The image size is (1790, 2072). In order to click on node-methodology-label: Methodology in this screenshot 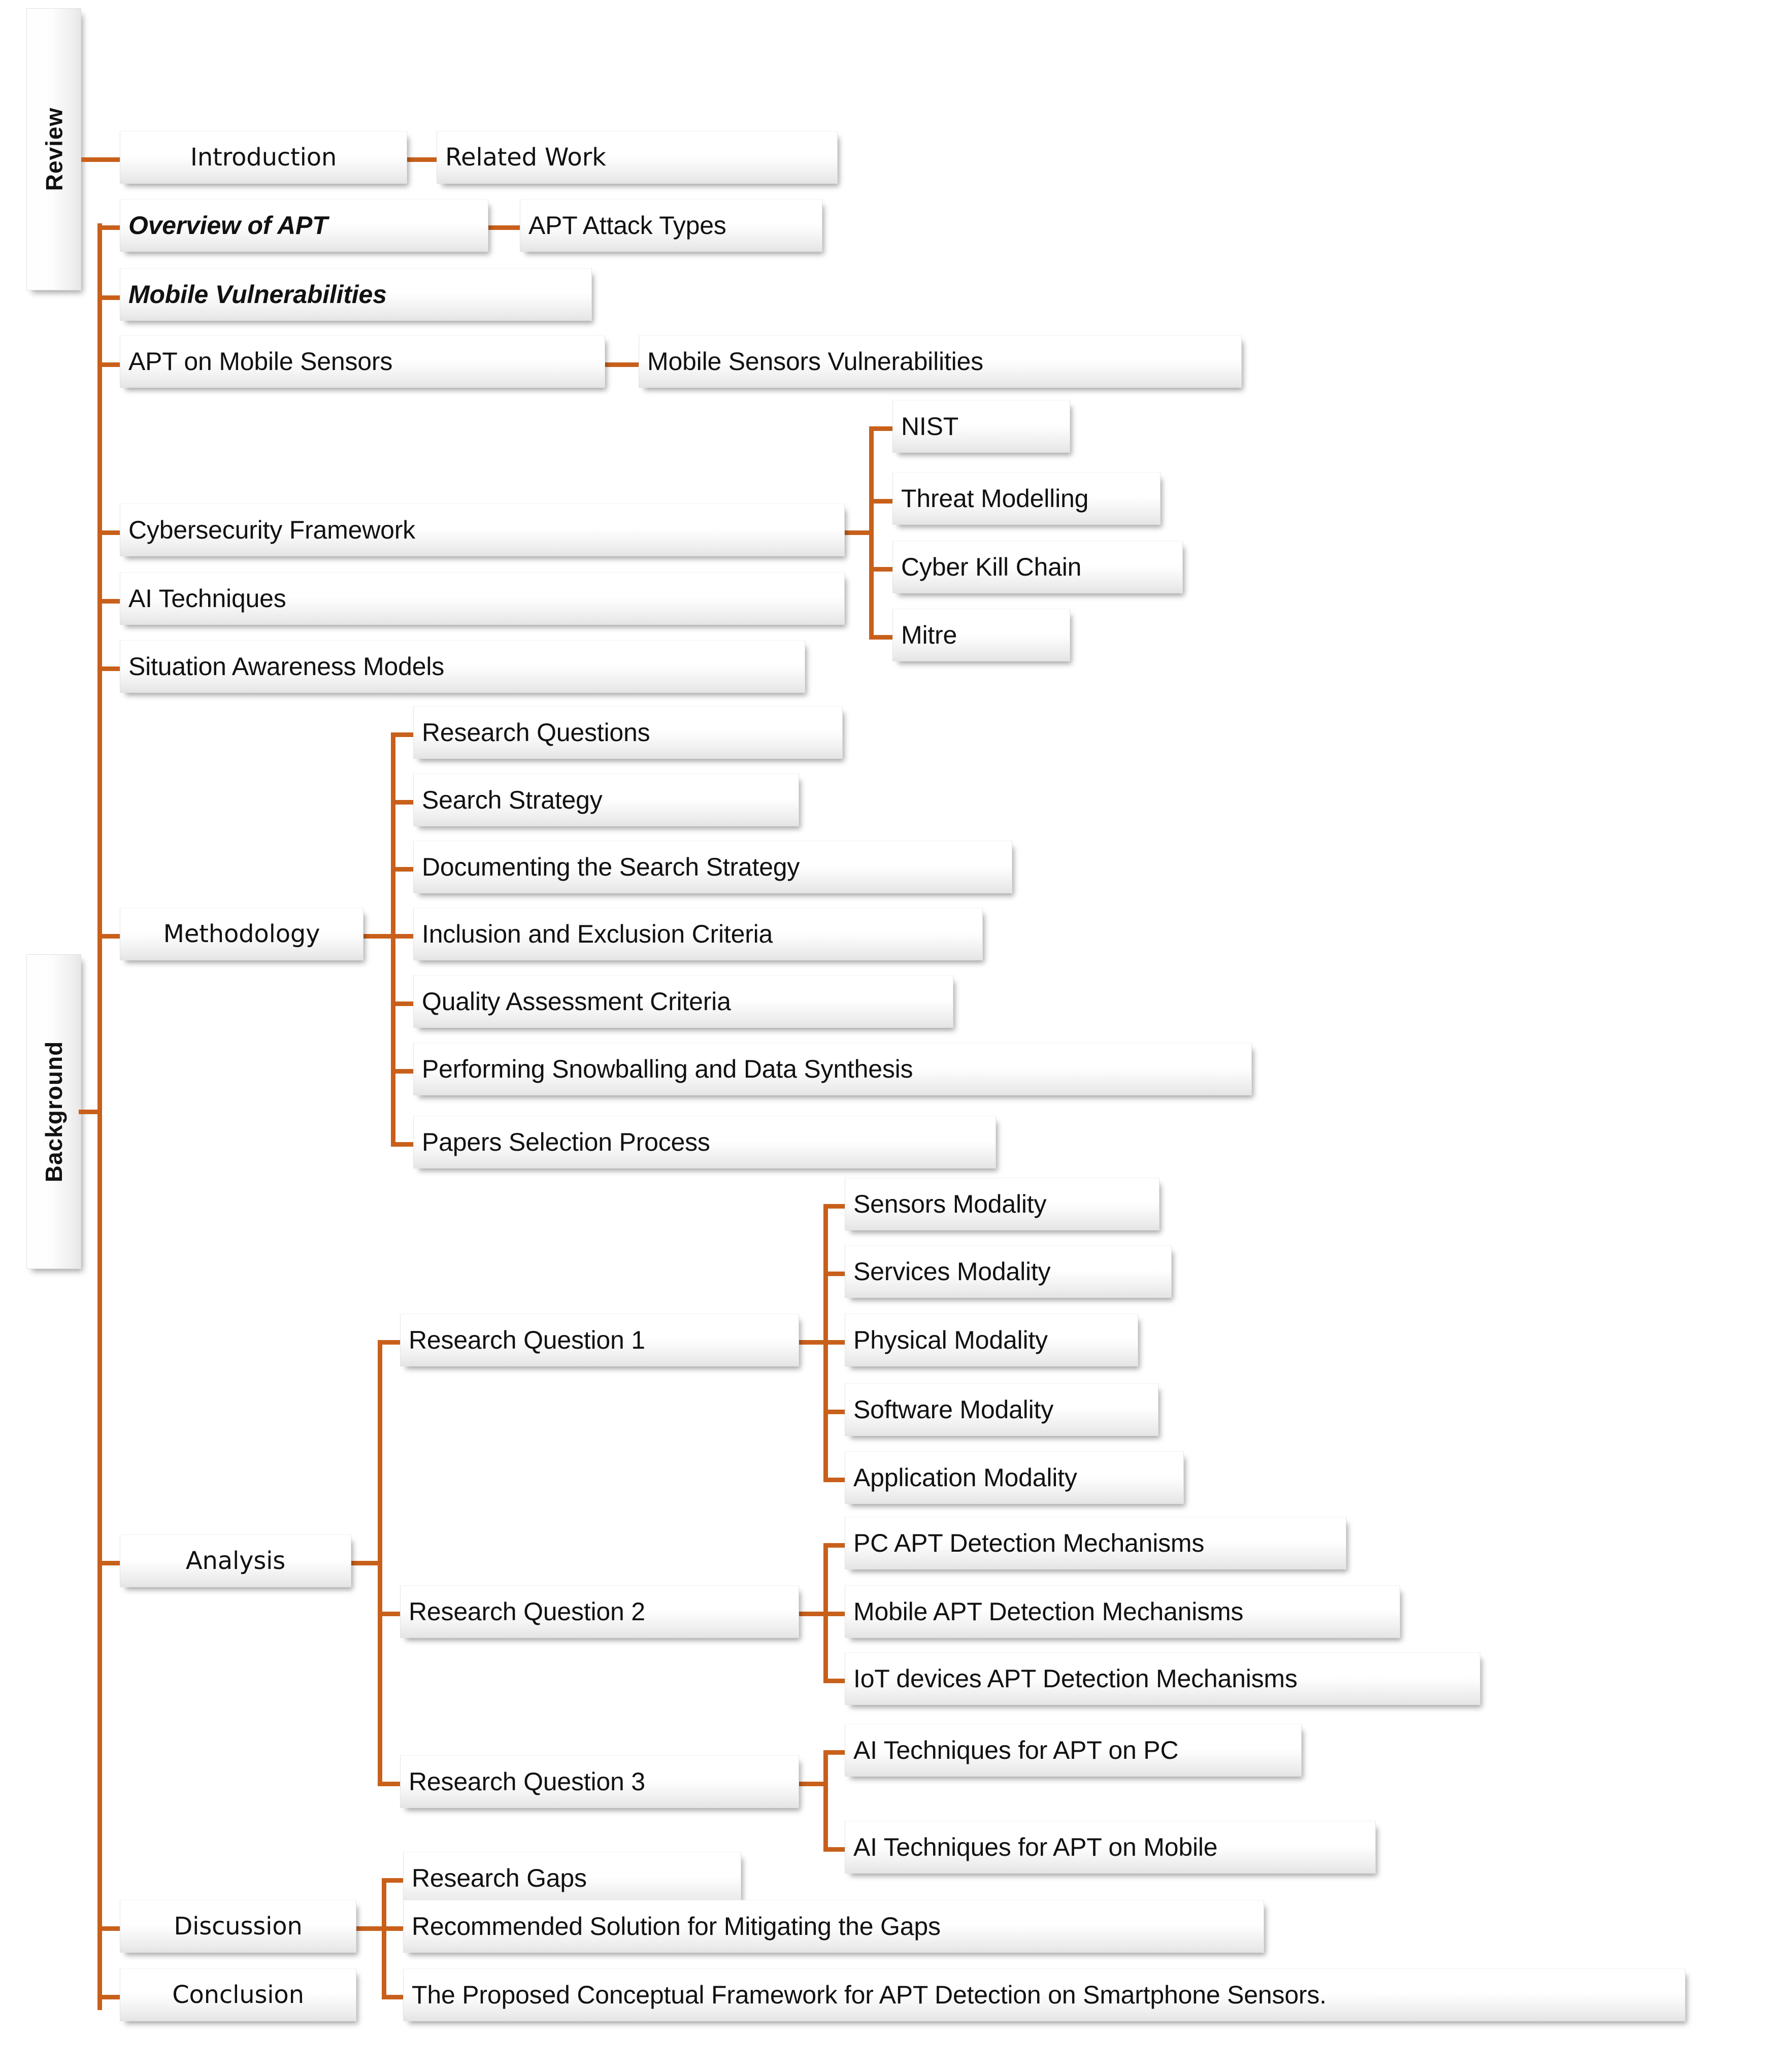, I will do `click(241, 934)`.